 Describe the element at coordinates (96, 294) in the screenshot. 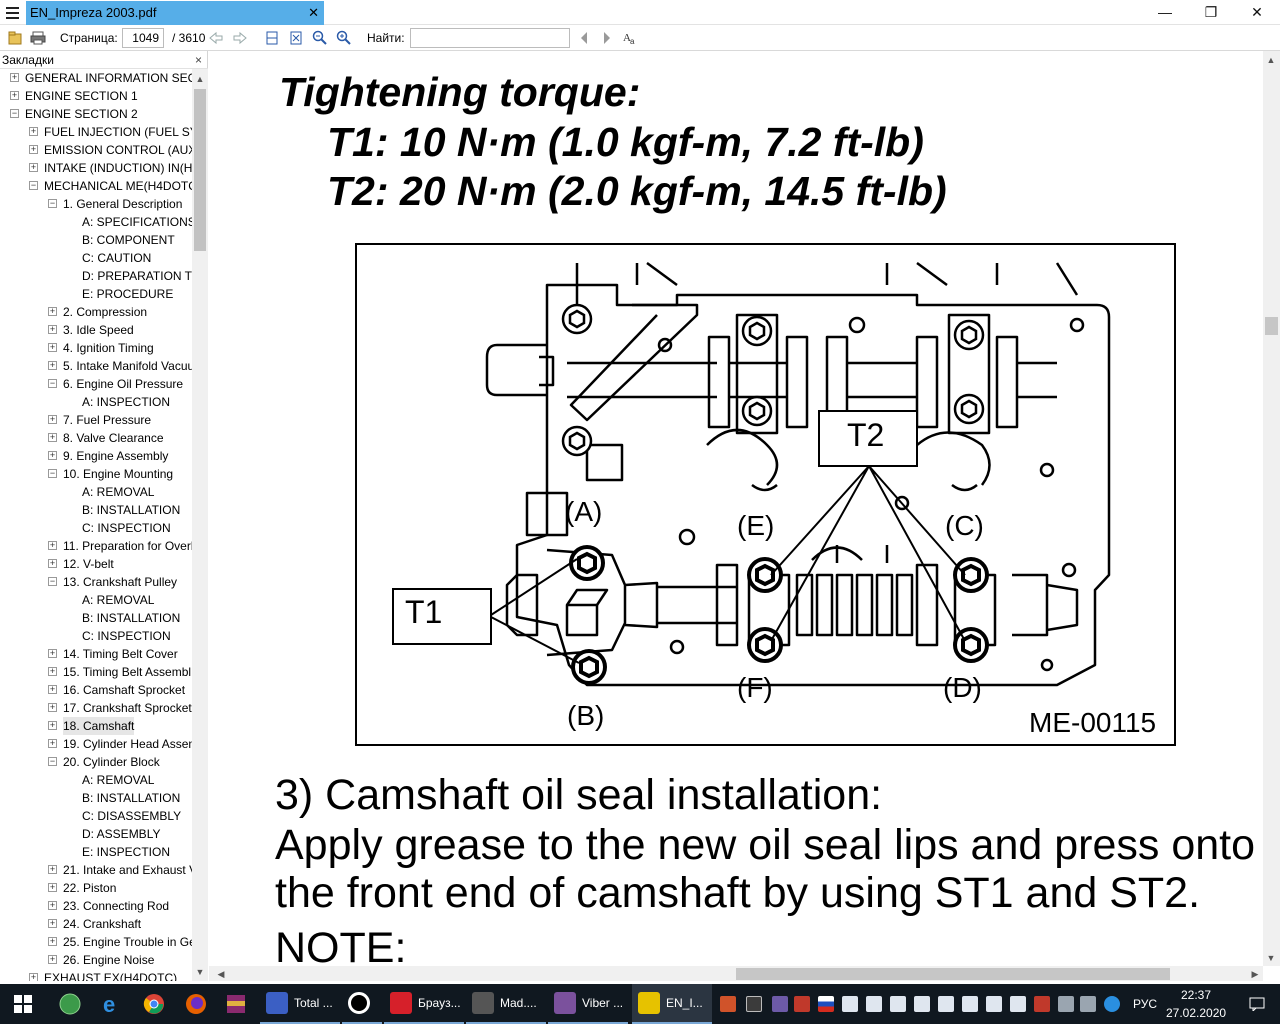

I see `bookmark-item: E: PROCEDURE` at that location.